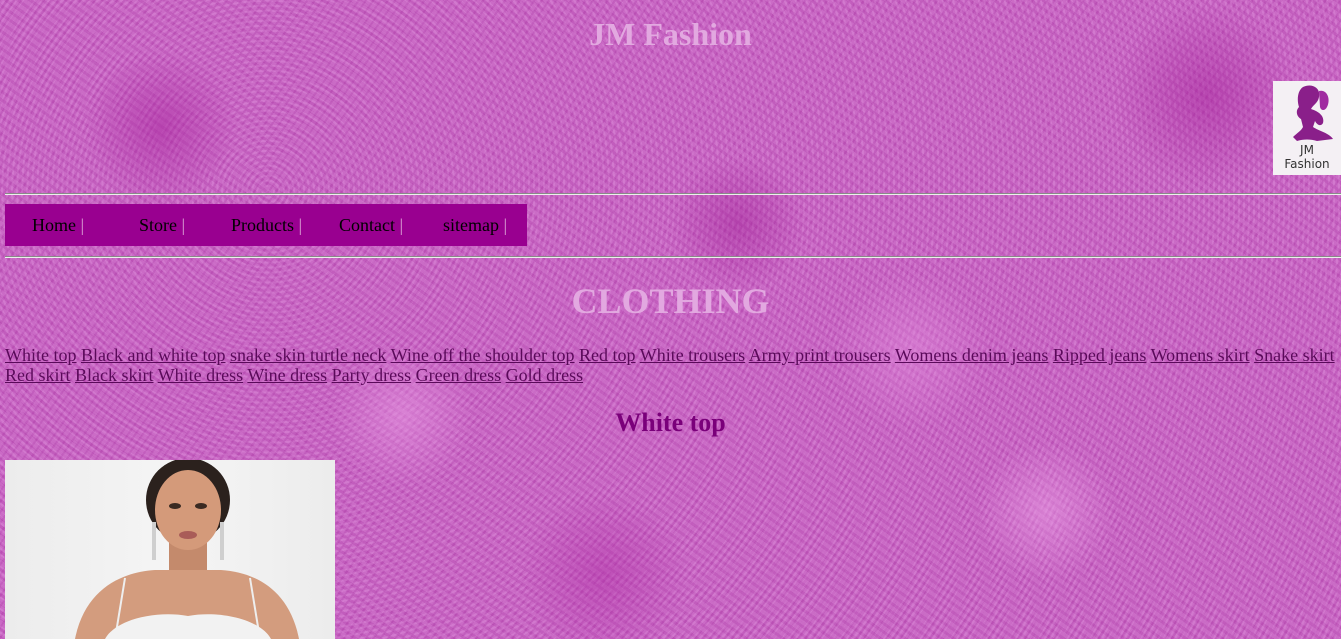  Describe the element at coordinates (670, 422) in the screenshot. I see `product-title: White top` at that location.